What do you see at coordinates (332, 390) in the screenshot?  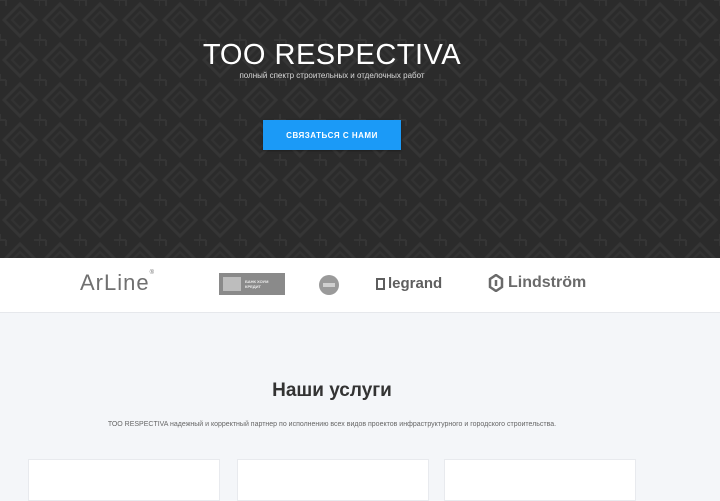 I see `services-title: Наши услуги` at bounding box center [332, 390].